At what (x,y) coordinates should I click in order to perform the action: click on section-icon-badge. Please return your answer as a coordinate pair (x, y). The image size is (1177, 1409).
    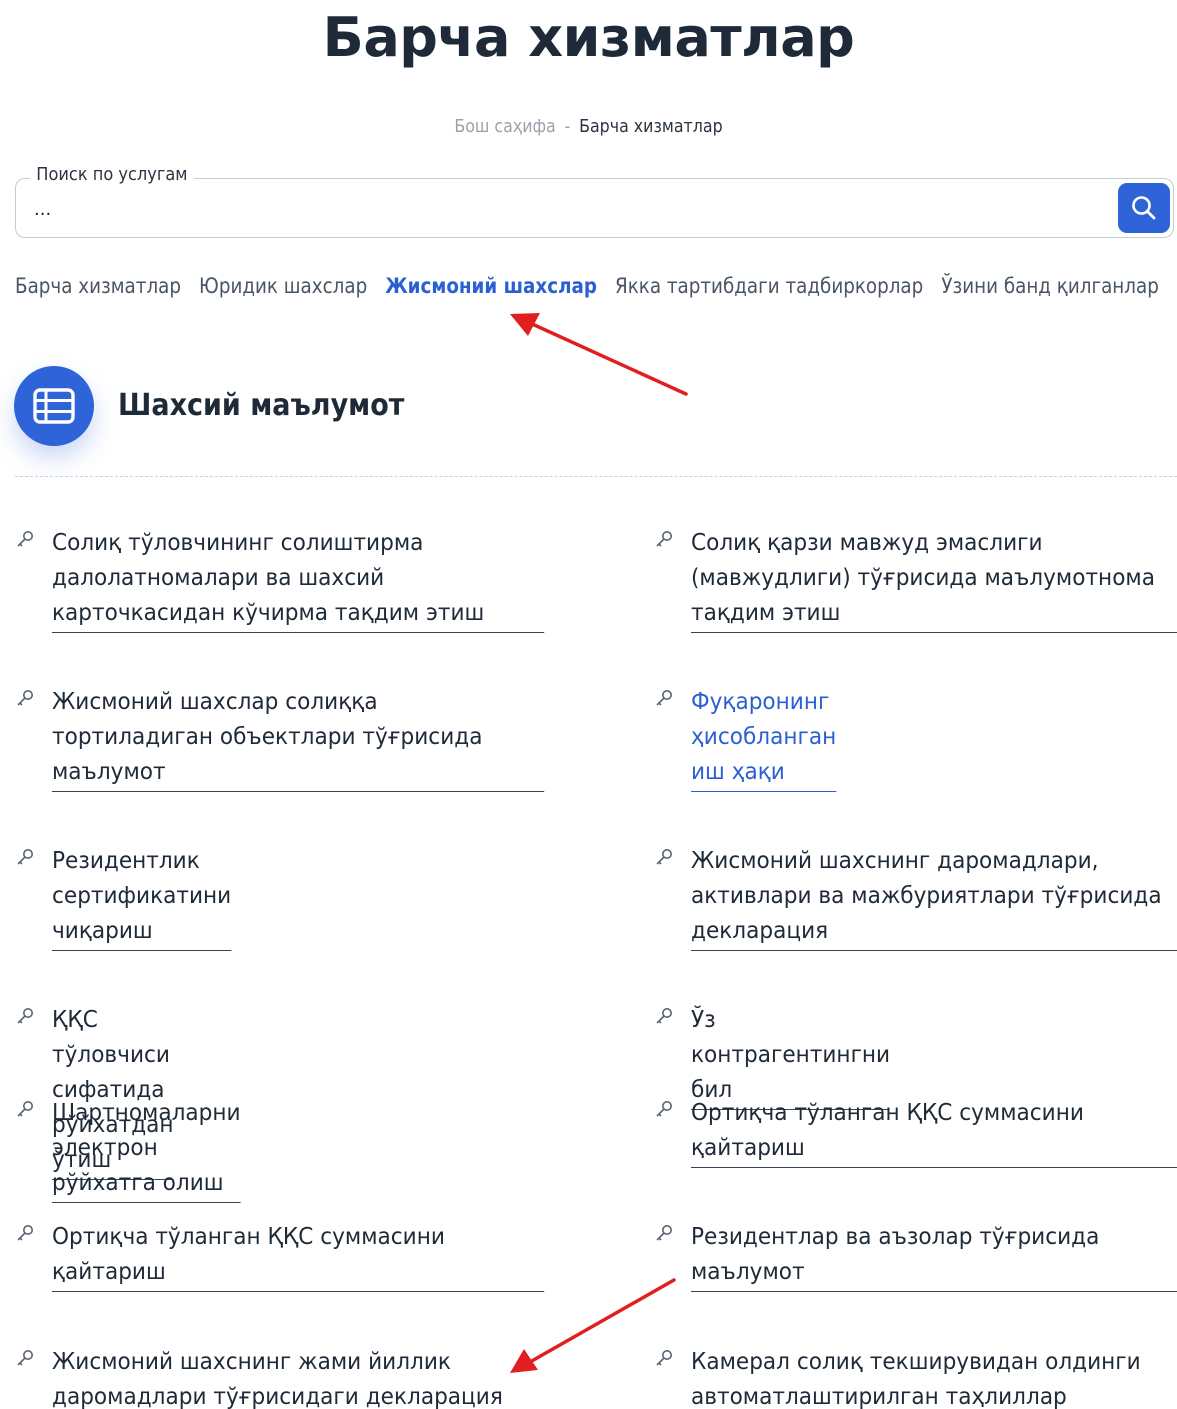
    Looking at the image, I should click on (54, 406).